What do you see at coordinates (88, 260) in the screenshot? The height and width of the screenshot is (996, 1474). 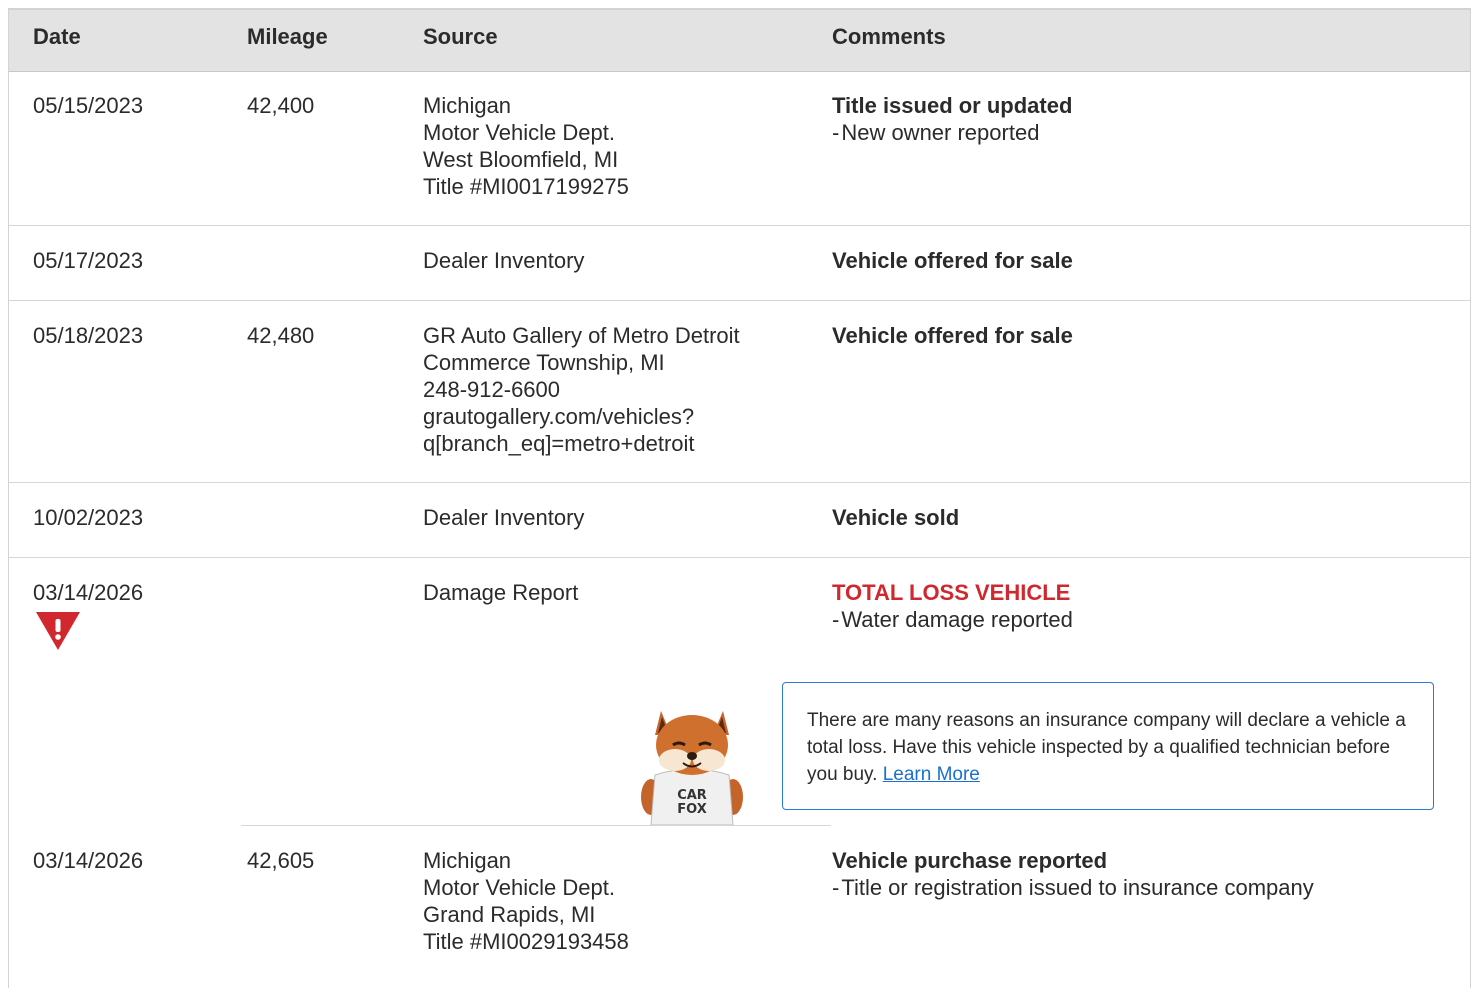 I see `row-date: 05/17/2023` at bounding box center [88, 260].